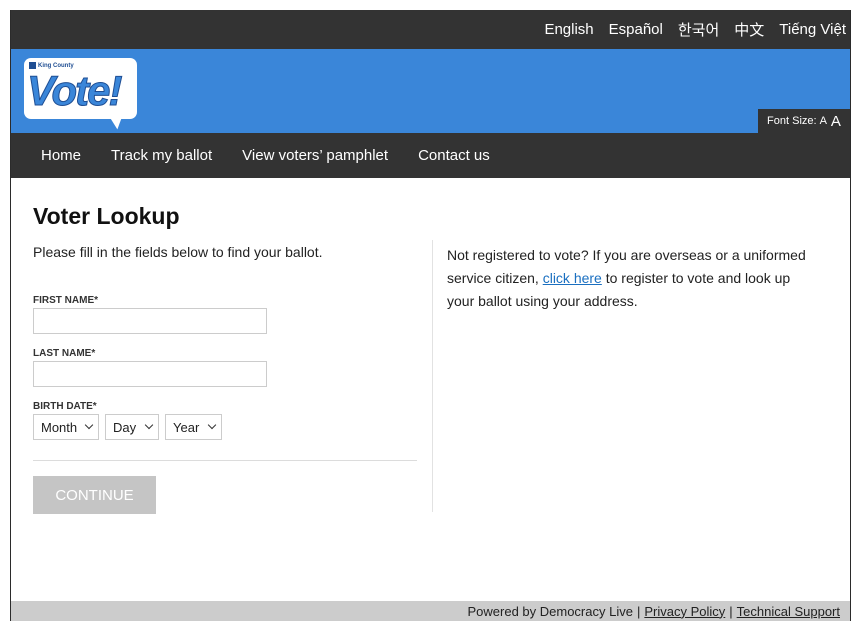  What do you see at coordinates (812, 29) in the screenshot?
I see `lang-vietnamese: Tiếng Việt` at bounding box center [812, 29].